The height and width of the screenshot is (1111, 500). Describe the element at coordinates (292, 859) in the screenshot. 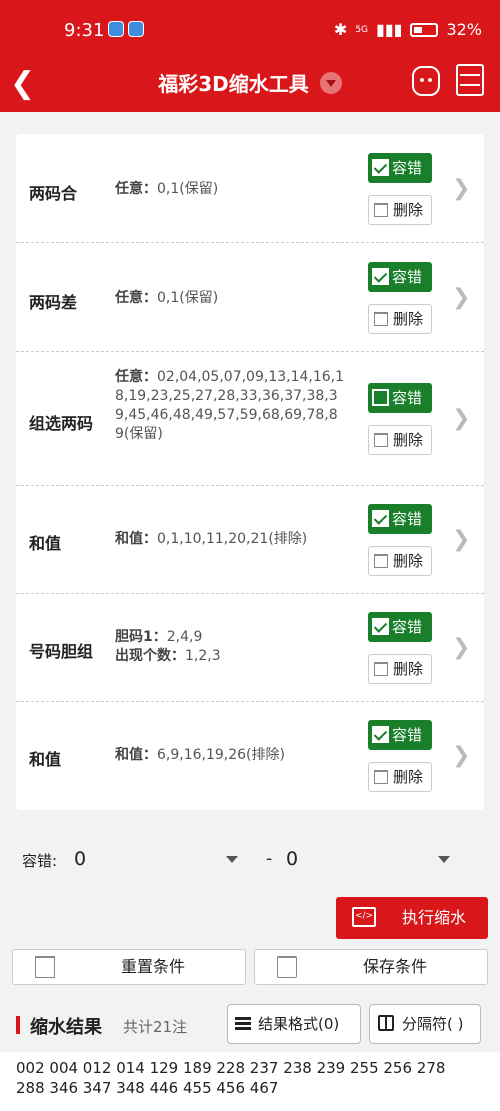

I see `tolerance-max-select: 0` at that location.